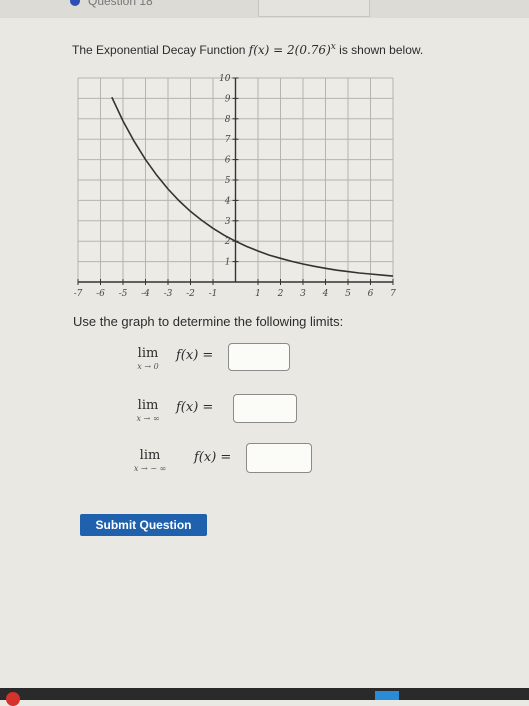 This screenshot has height=706, width=529. I want to click on y-tick-label: 7, so click(228, 140).